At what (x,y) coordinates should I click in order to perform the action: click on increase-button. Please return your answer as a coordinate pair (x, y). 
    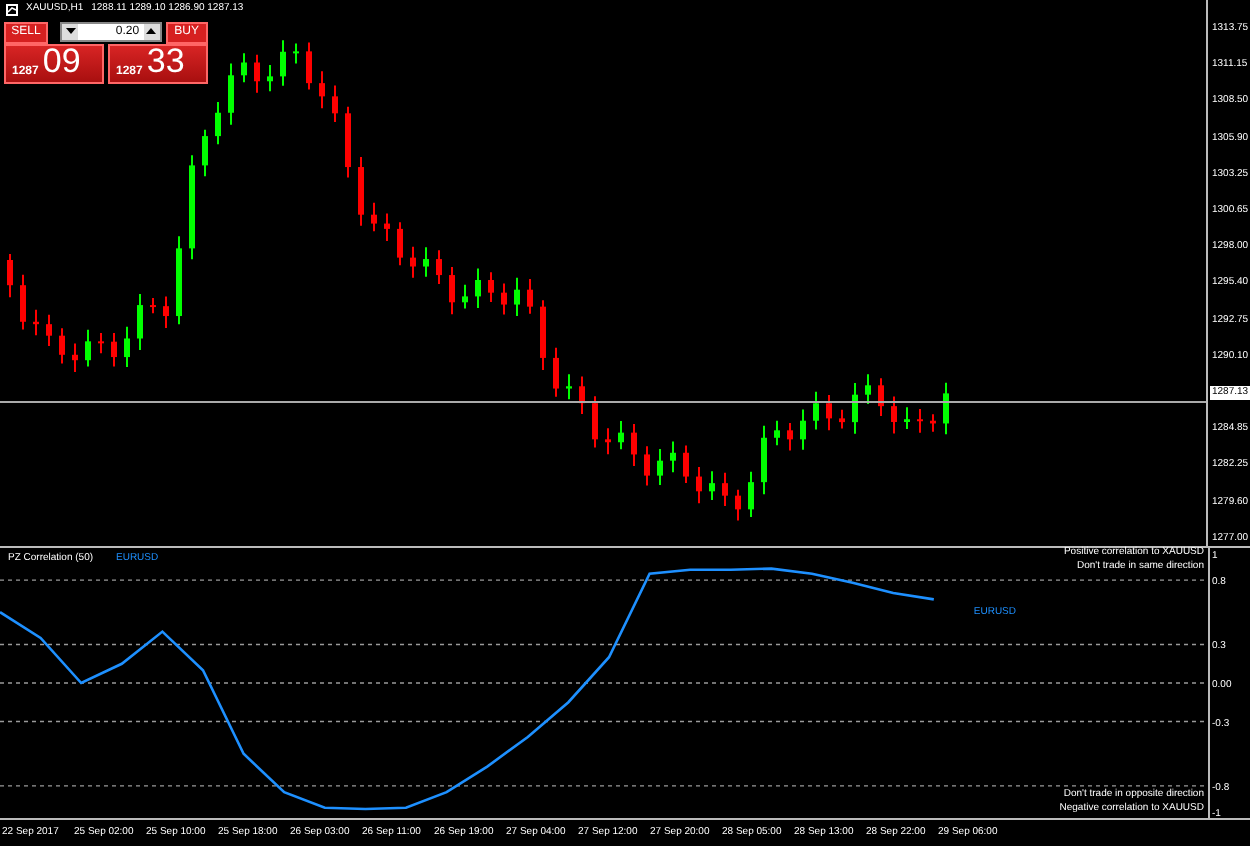
    Looking at the image, I should click on (151, 32).